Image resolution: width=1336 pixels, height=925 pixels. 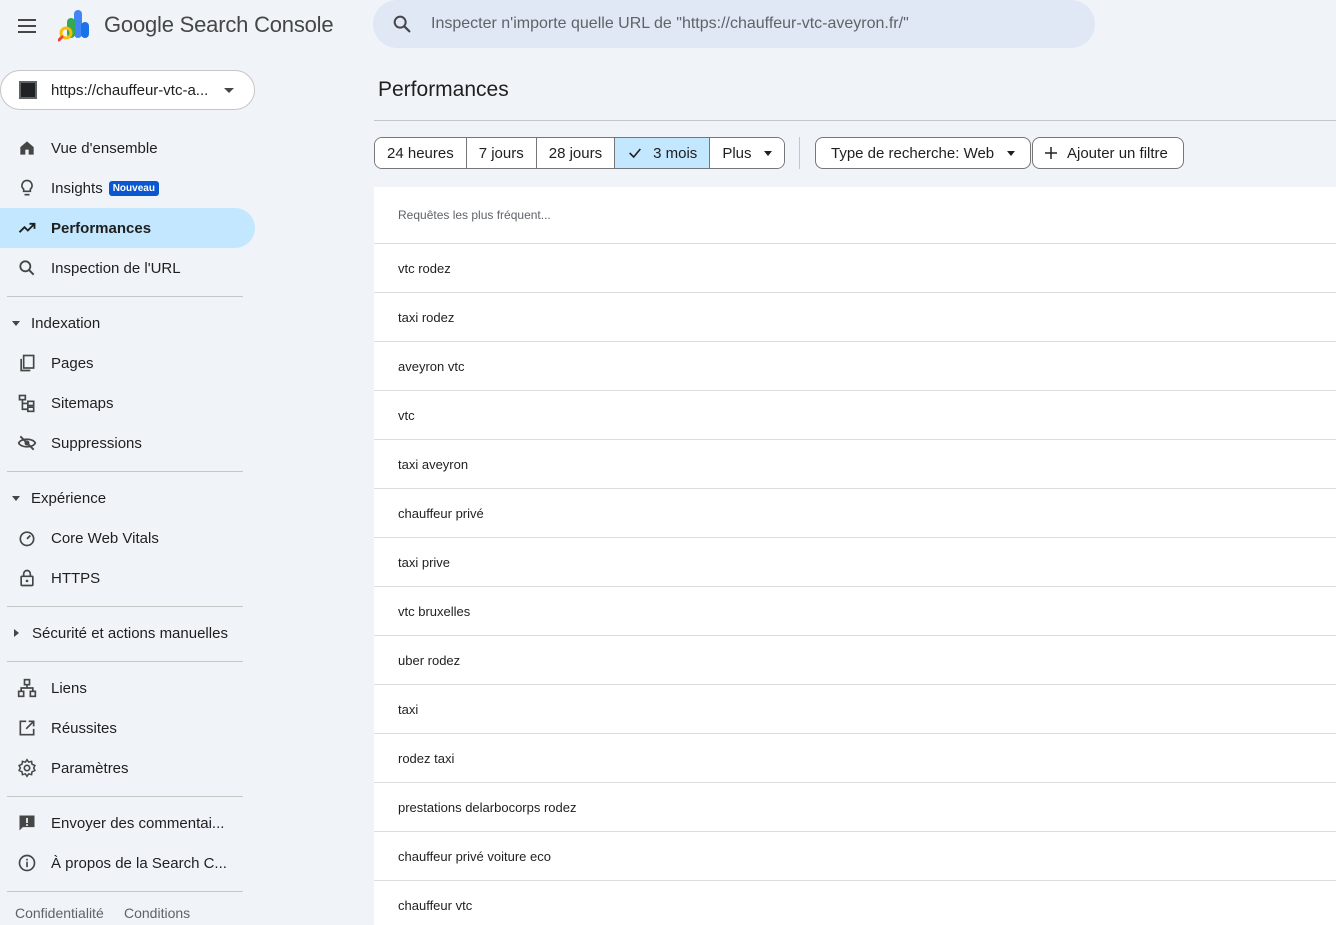 I want to click on range-label: 24 heures, so click(x=420, y=153).